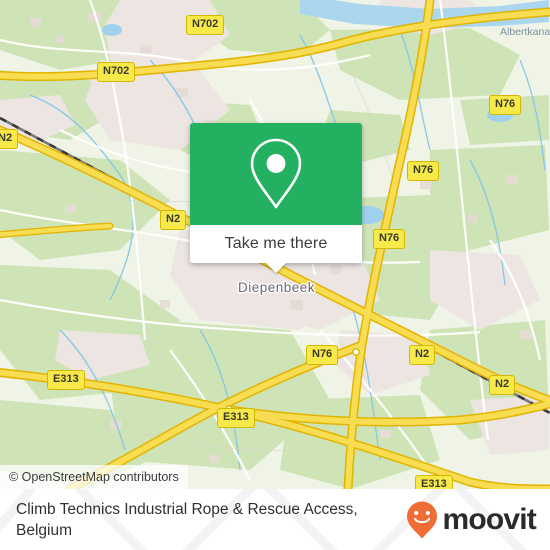 This screenshot has height=550, width=550. I want to click on road-shield-n76-d: N76, so click(322, 355).